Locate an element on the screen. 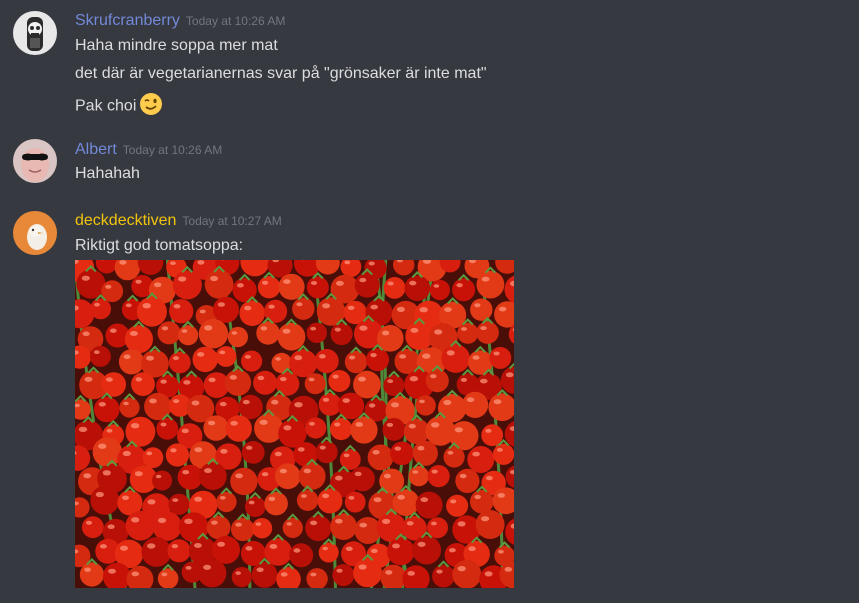 This screenshot has width=859, height=603. username: Albert is located at coordinates (96, 149).